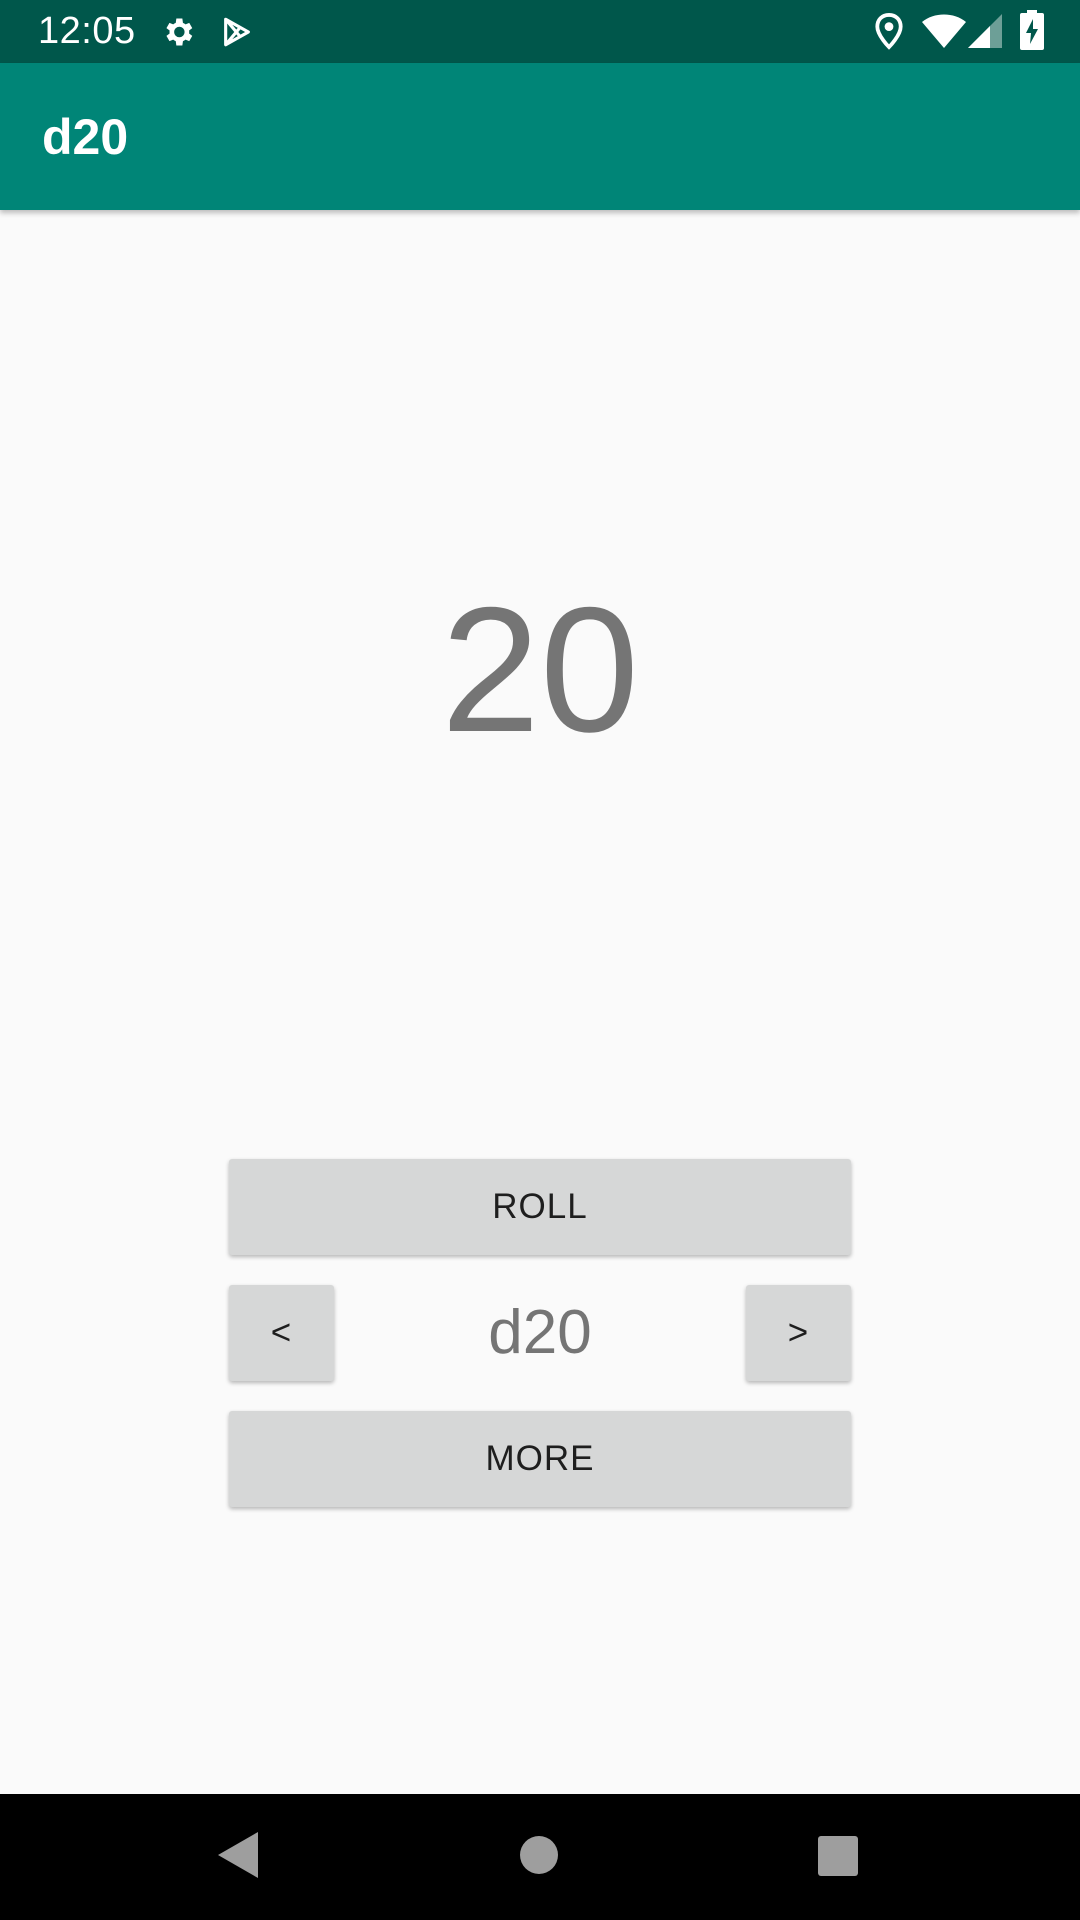 This screenshot has height=1920, width=1080. What do you see at coordinates (540, 669) in the screenshot?
I see `roll-result: 20` at bounding box center [540, 669].